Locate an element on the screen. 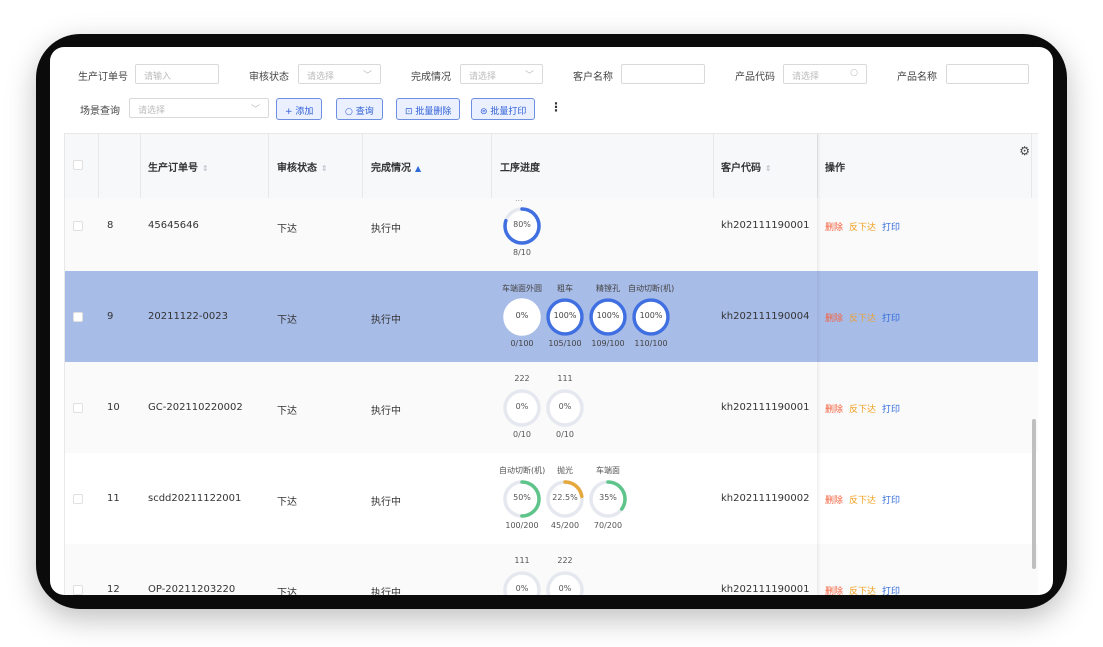 Image resolution: width=1103 pixels, height=647 pixels. scene-select: 请选择 ﹀ is located at coordinates (199, 108).